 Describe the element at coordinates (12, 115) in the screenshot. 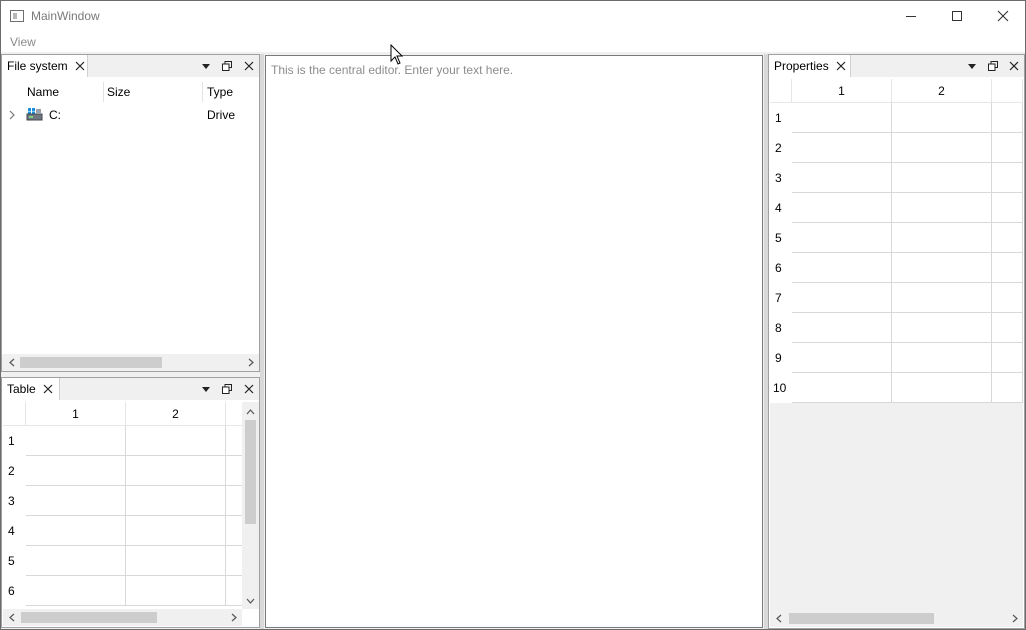

I see `chevron-right-icon` at that location.